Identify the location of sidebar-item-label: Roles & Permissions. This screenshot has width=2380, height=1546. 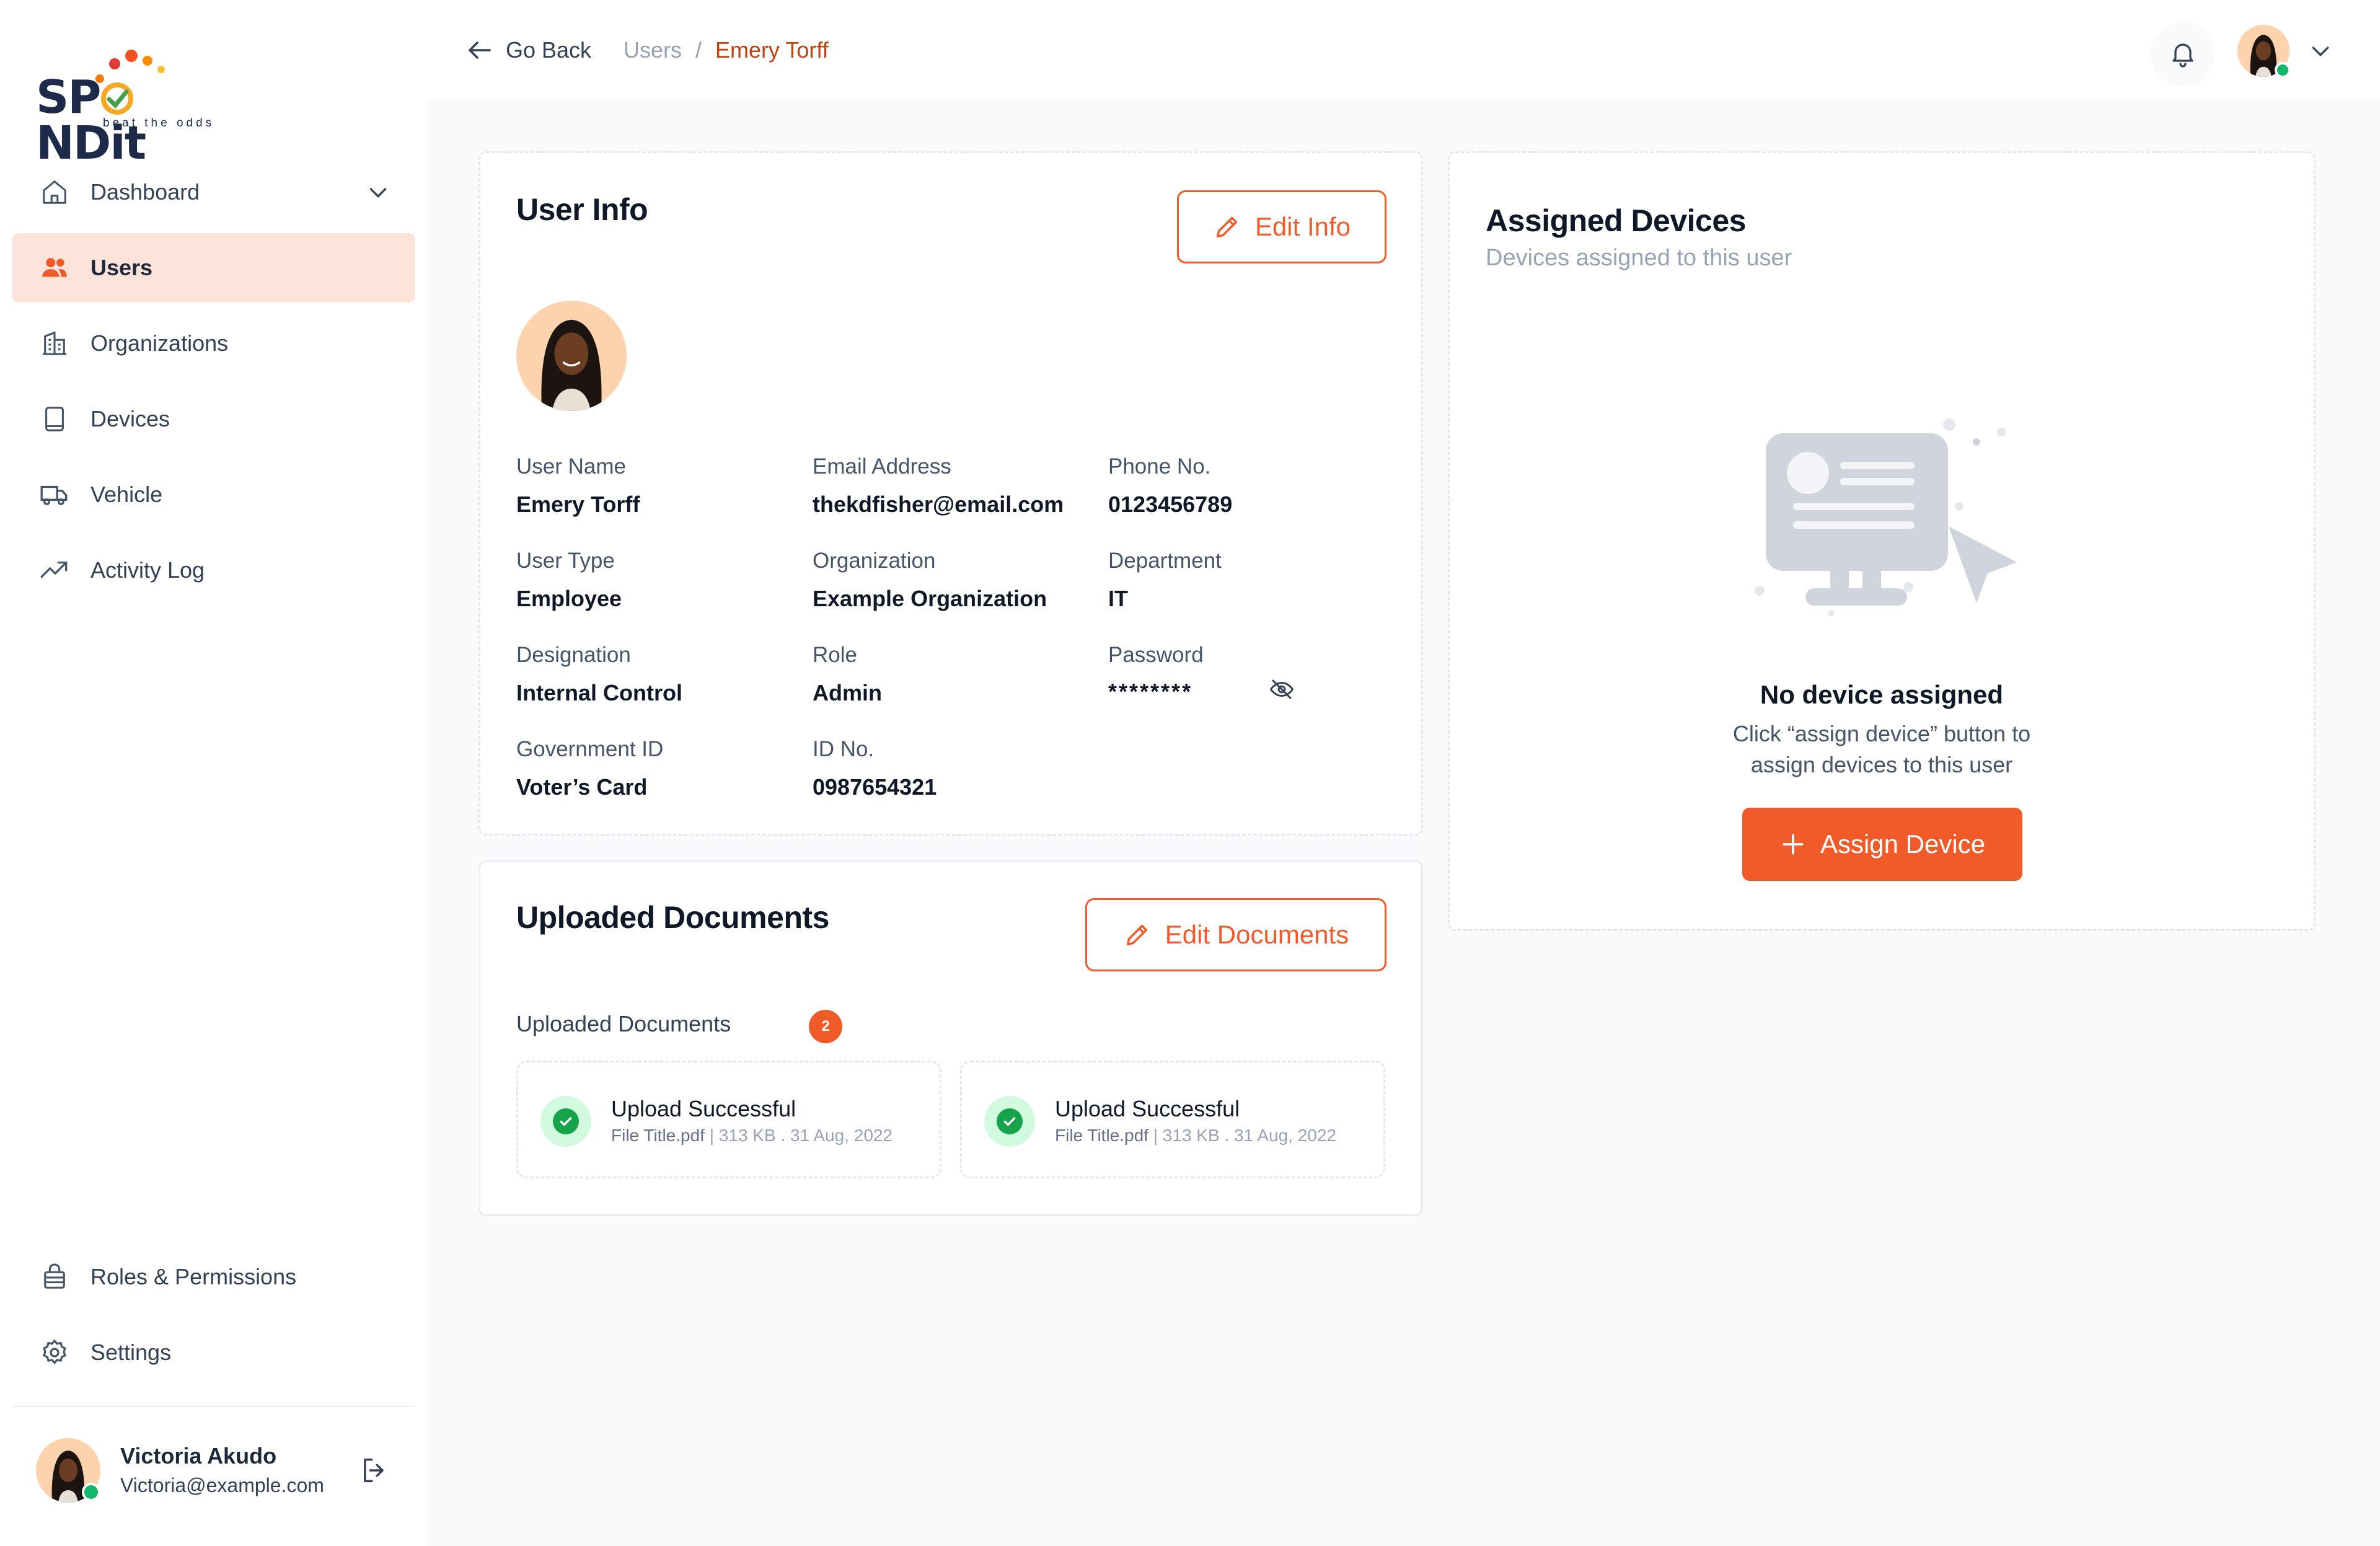
(193, 1276).